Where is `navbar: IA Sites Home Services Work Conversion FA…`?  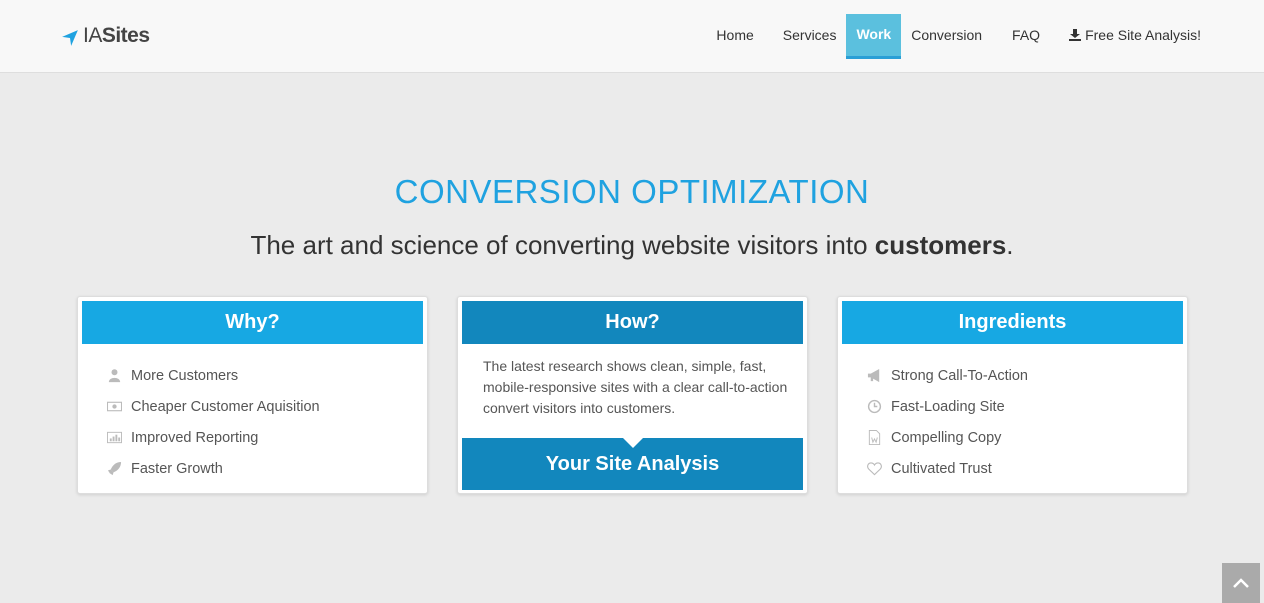
navbar: IA Sites Home Services Work Conversion FA… is located at coordinates (632, 36).